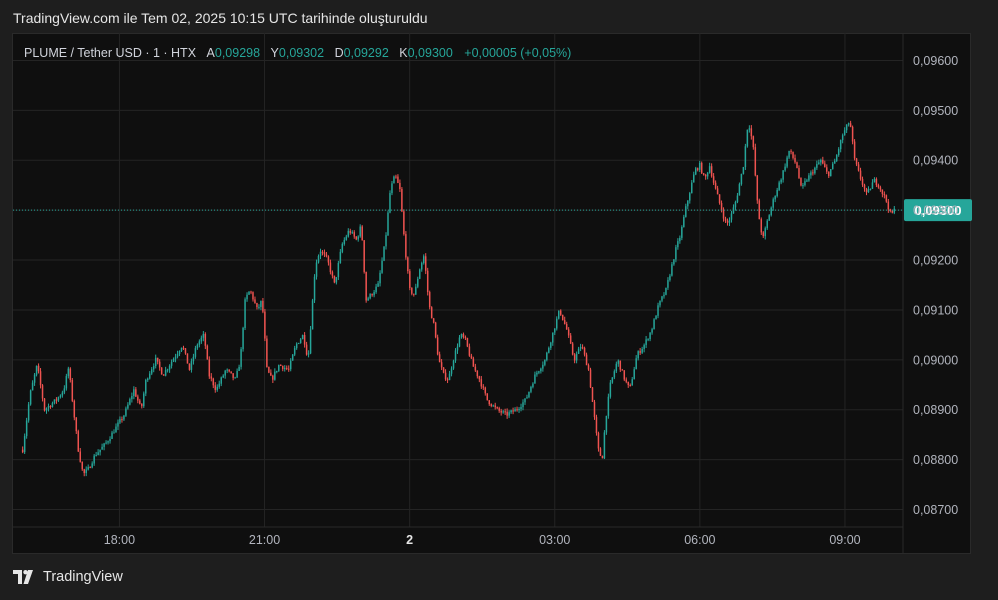 Image resolution: width=998 pixels, height=600 pixels. What do you see at coordinates (844, 540) in the screenshot?
I see `x-tick-label: 09:00` at bounding box center [844, 540].